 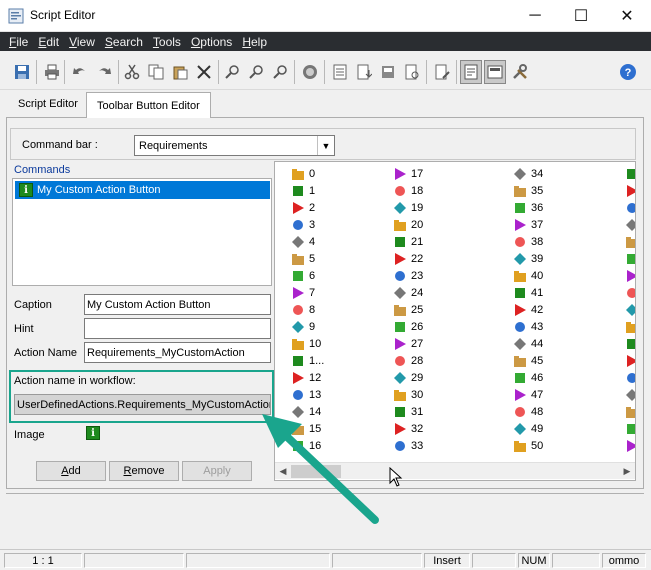 What do you see at coordinates (306, 411) in the screenshot?
I see `icon-grid-item: 14` at bounding box center [306, 411].